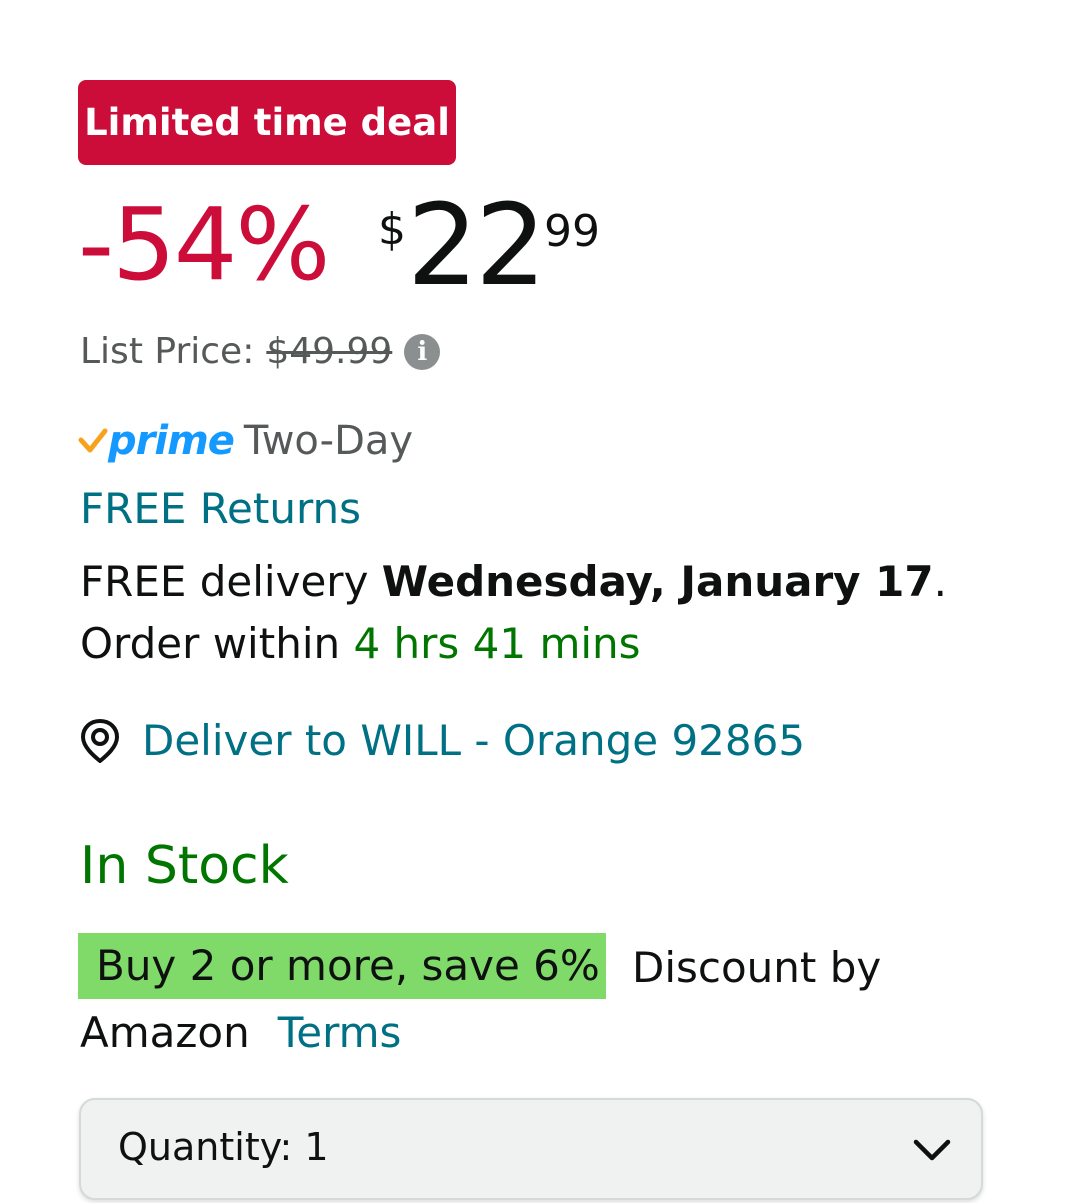  I want to click on quantity-value: 1, so click(316, 1147).